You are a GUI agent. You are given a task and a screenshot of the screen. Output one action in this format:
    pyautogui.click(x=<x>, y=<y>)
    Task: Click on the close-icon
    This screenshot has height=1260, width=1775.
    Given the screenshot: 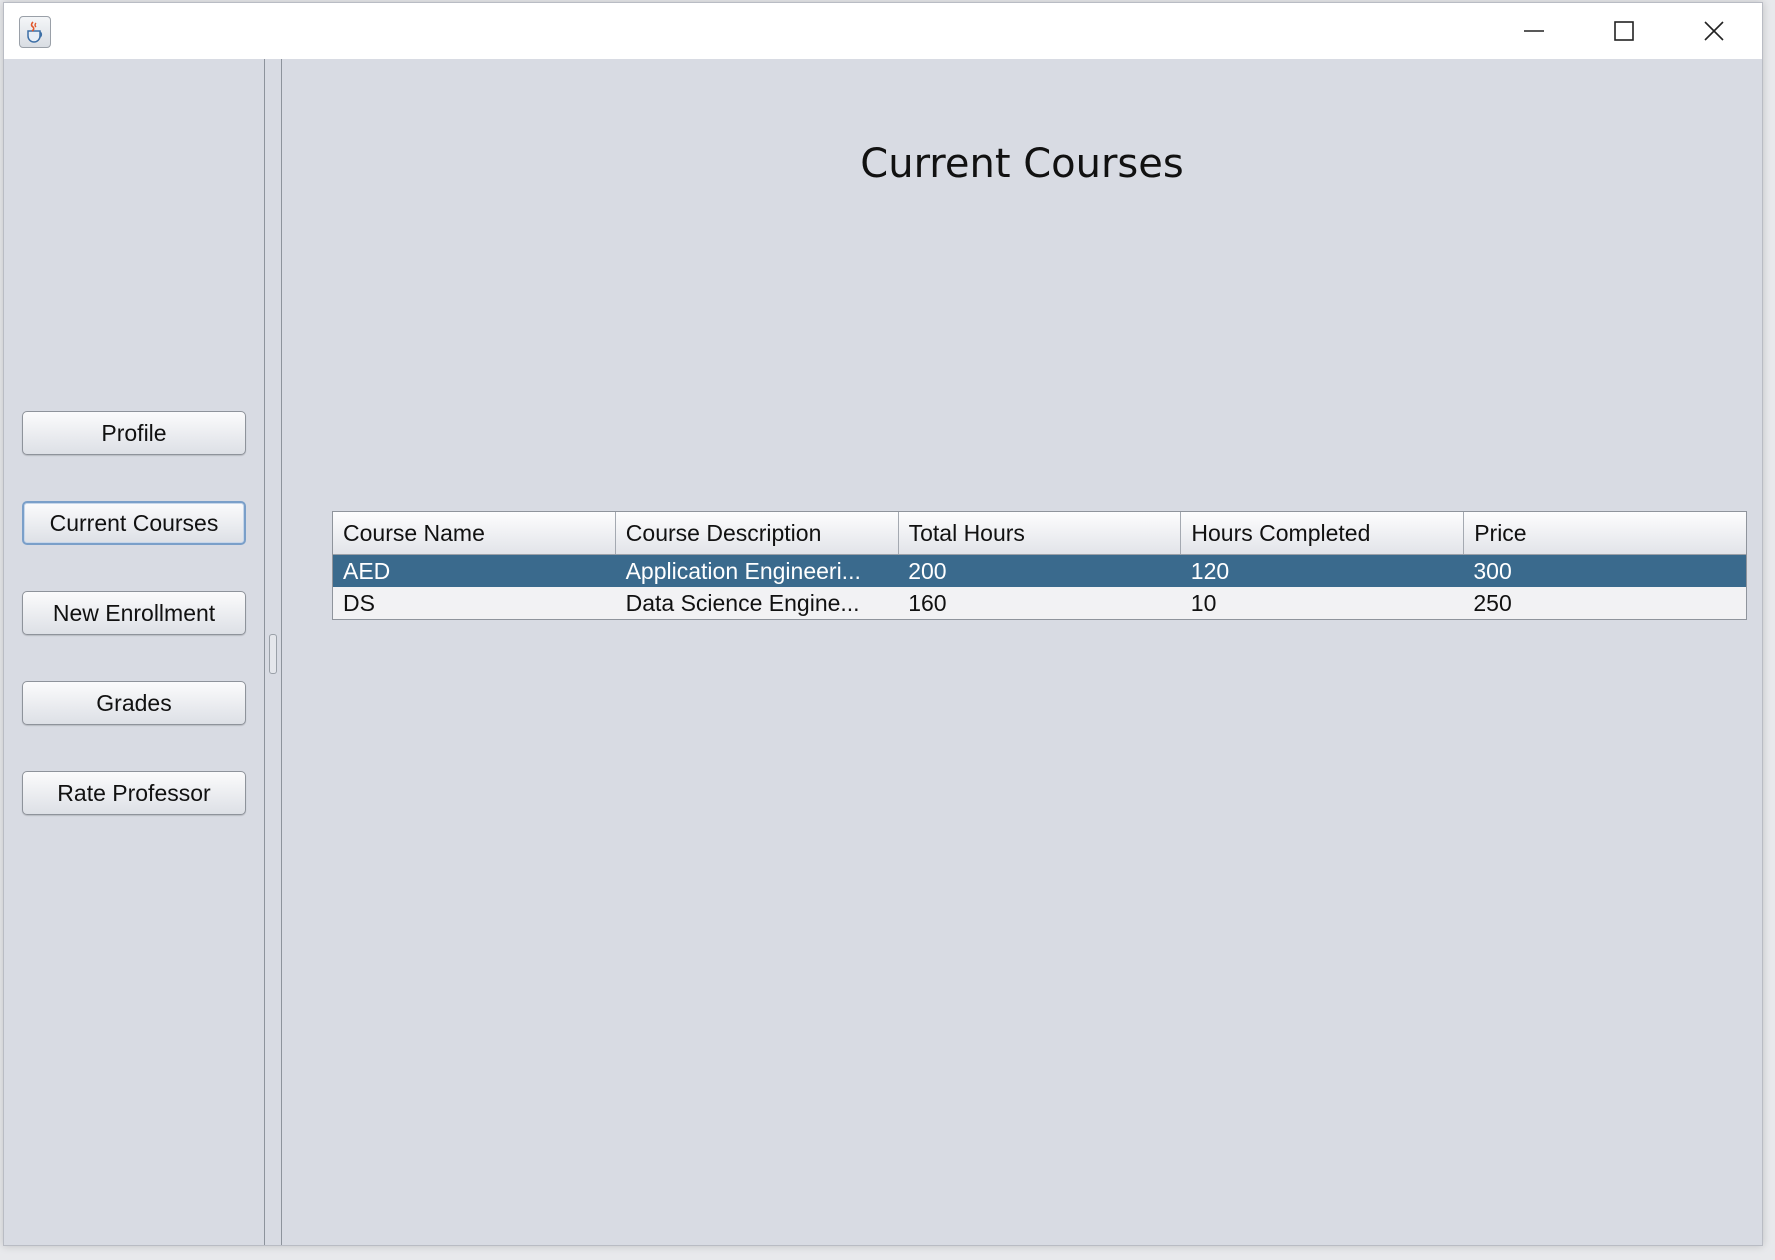 What is the action you would take?
    pyautogui.click(x=1714, y=31)
    